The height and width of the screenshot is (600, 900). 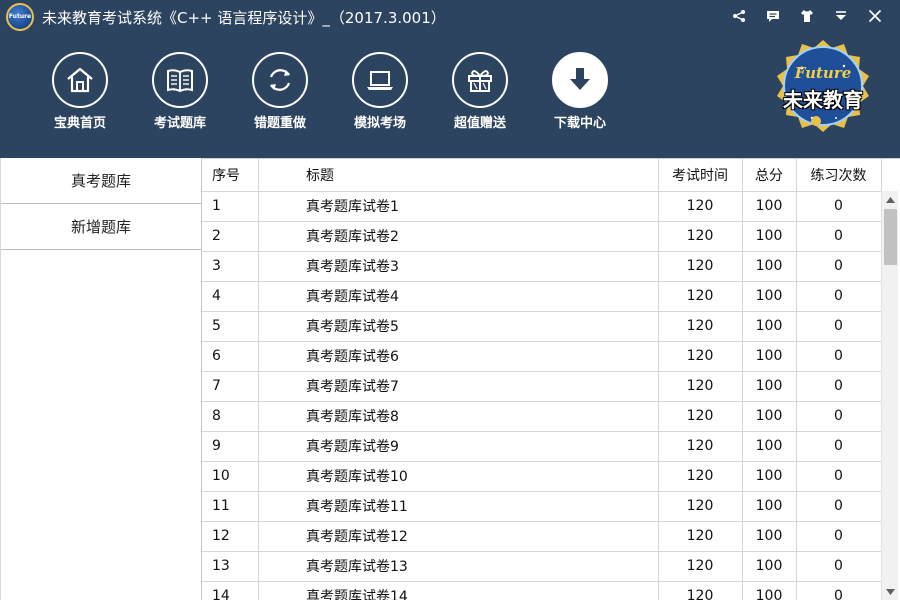 What do you see at coordinates (458, 386) in the screenshot?
I see `cell-title: 真考题库试卷7` at bounding box center [458, 386].